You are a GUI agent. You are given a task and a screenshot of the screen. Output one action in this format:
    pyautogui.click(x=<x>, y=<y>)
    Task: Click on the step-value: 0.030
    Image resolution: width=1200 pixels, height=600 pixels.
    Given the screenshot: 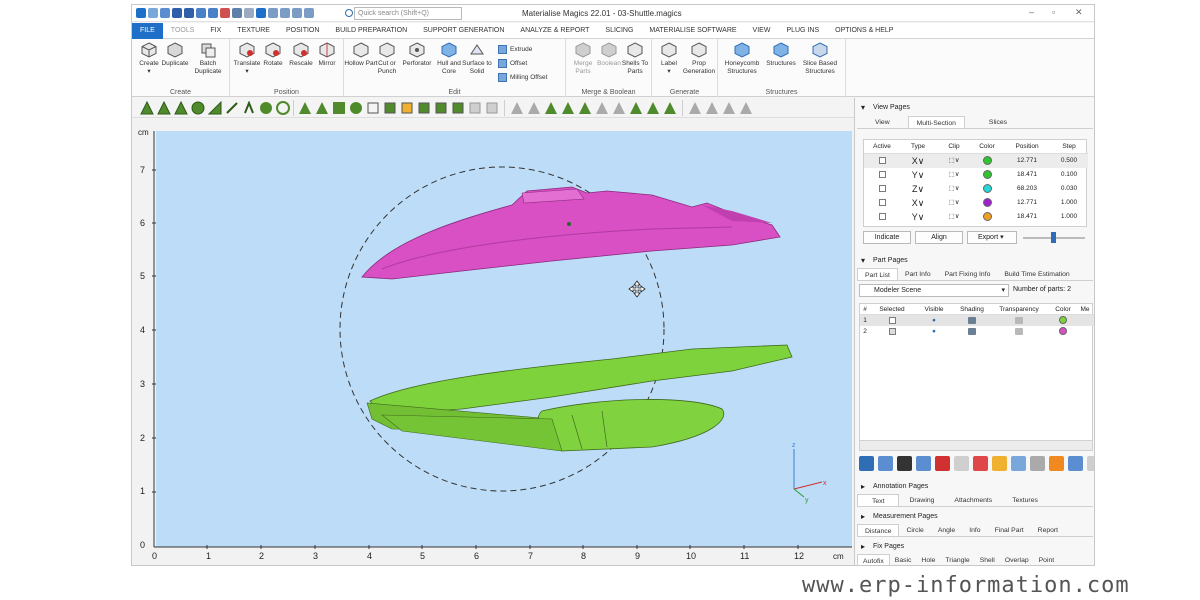 What is the action you would take?
    pyautogui.click(x=1069, y=189)
    